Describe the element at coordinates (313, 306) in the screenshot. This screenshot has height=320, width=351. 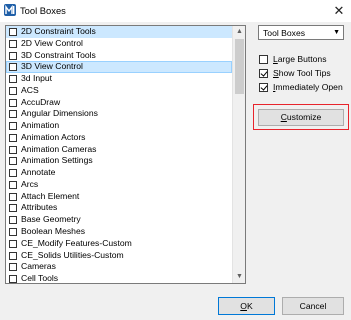
I see `cancel-button: Cancel` at that location.